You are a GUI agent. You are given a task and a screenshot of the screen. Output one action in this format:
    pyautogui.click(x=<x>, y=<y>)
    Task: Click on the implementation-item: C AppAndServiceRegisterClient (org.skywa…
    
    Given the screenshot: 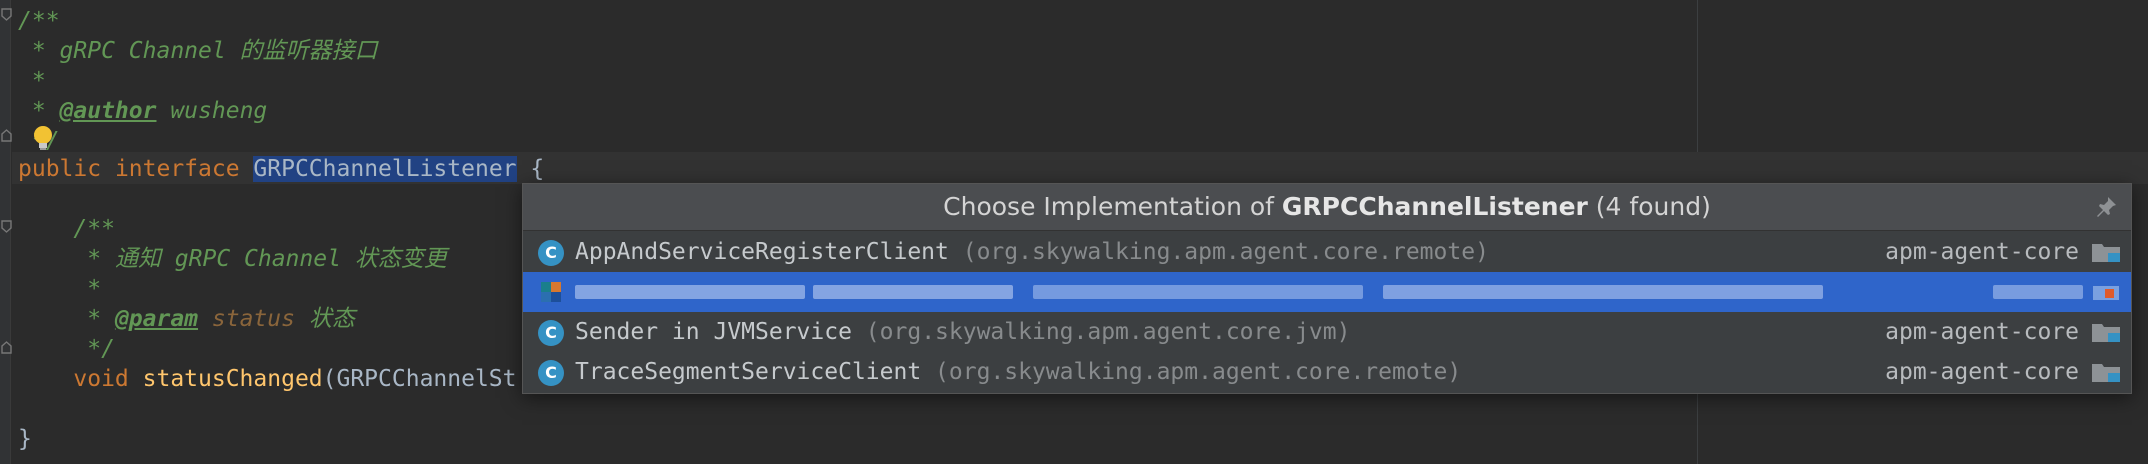 What is the action you would take?
    pyautogui.click(x=1327, y=252)
    